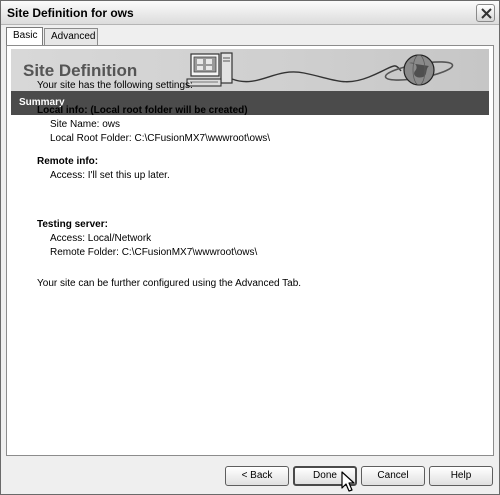  What do you see at coordinates (461, 476) in the screenshot?
I see `help-button: Help` at bounding box center [461, 476].